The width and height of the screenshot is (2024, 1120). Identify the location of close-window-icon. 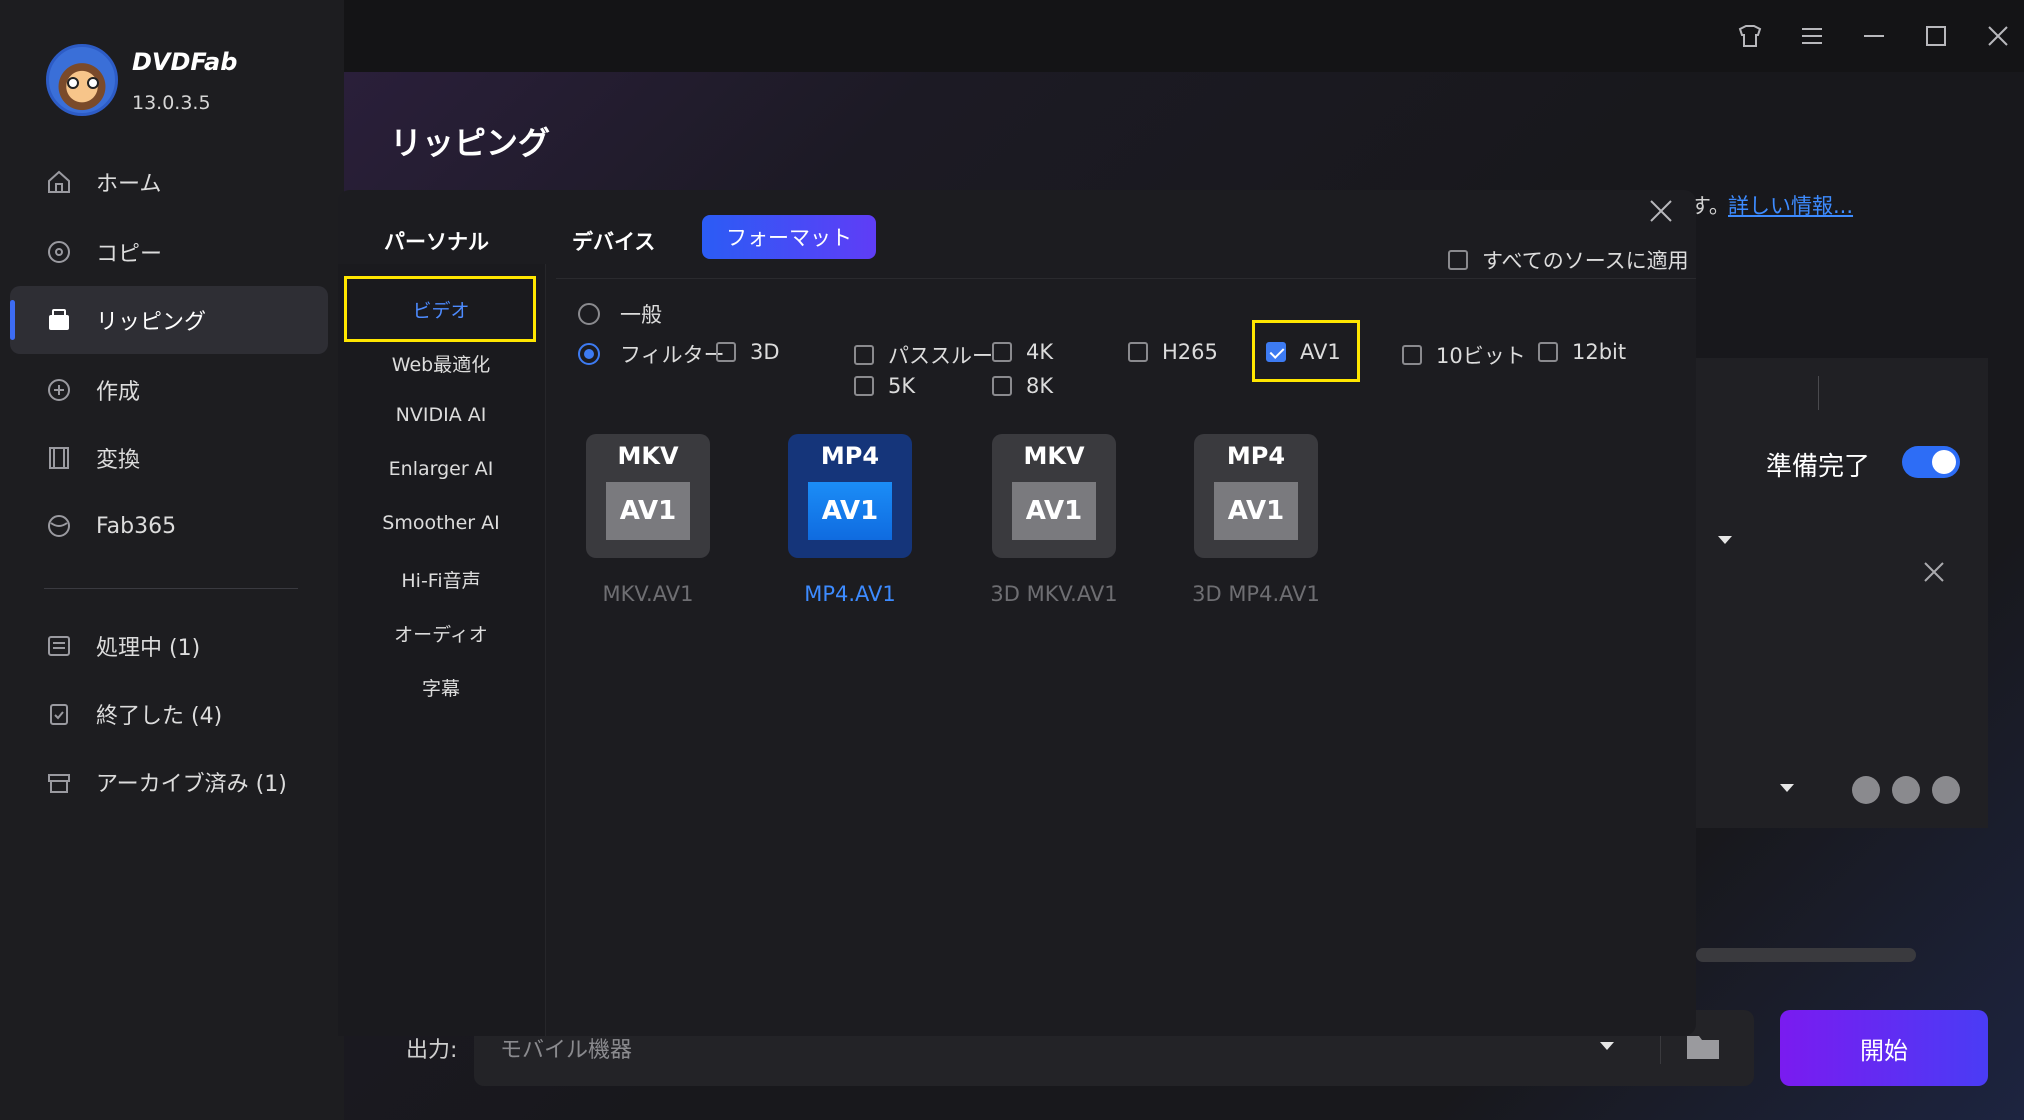
(1998, 36).